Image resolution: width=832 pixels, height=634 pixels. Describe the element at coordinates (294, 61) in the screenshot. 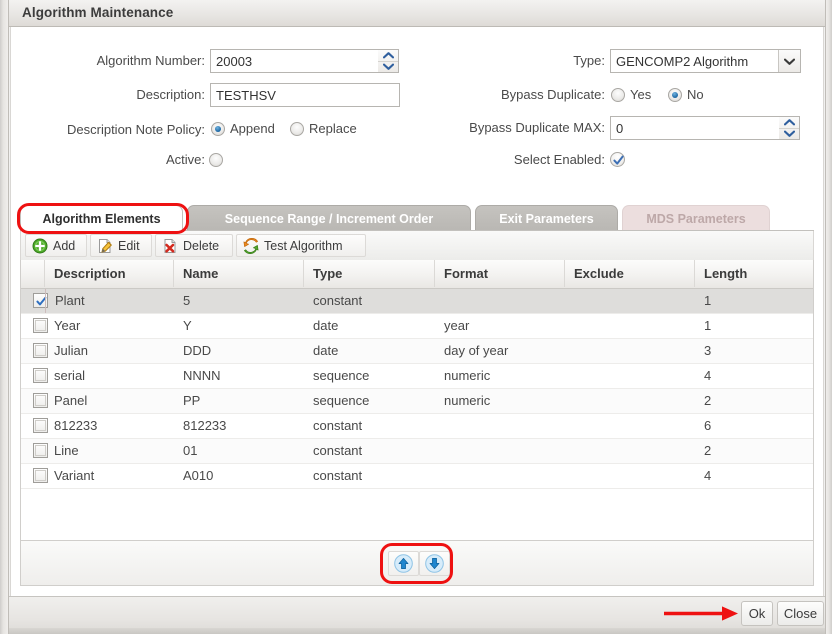

I see `algorithm-number-input` at that location.